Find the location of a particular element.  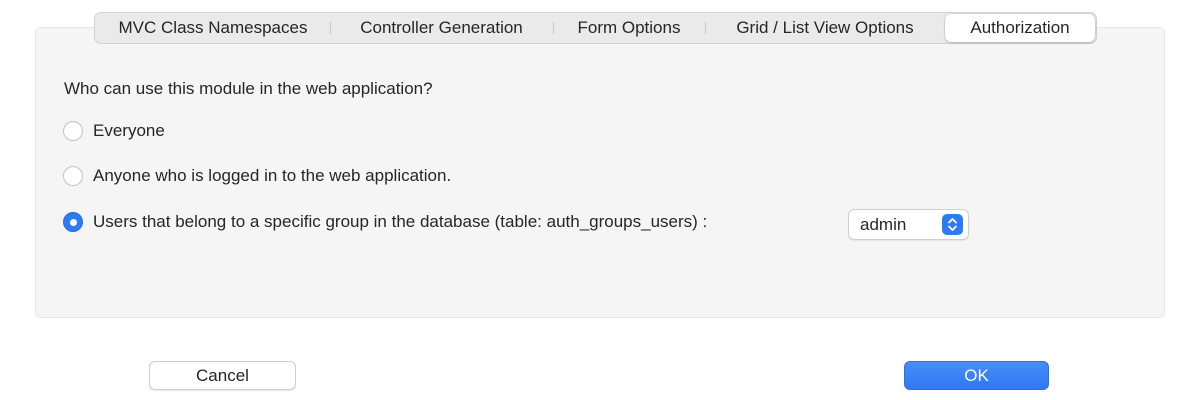

ok-button-label: OK is located at coordinates (976, 375).